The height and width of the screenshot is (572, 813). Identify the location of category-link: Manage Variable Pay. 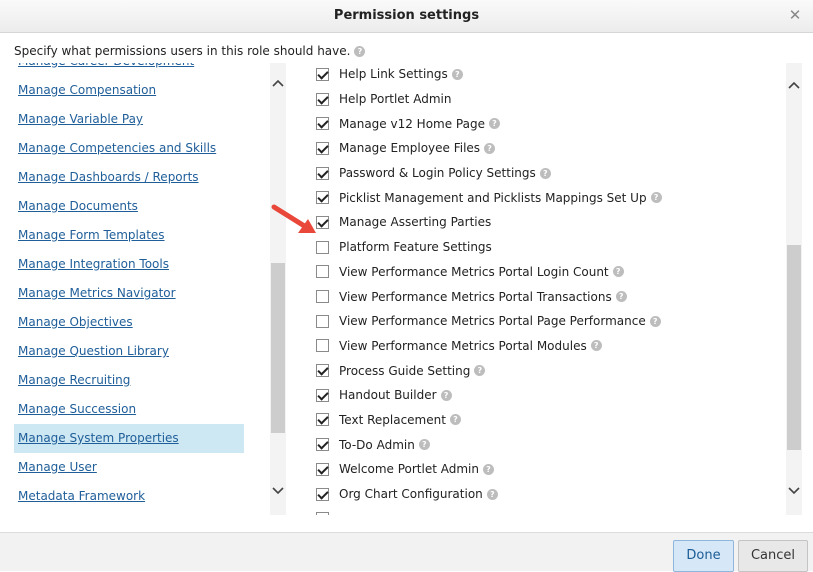
(142, 119).